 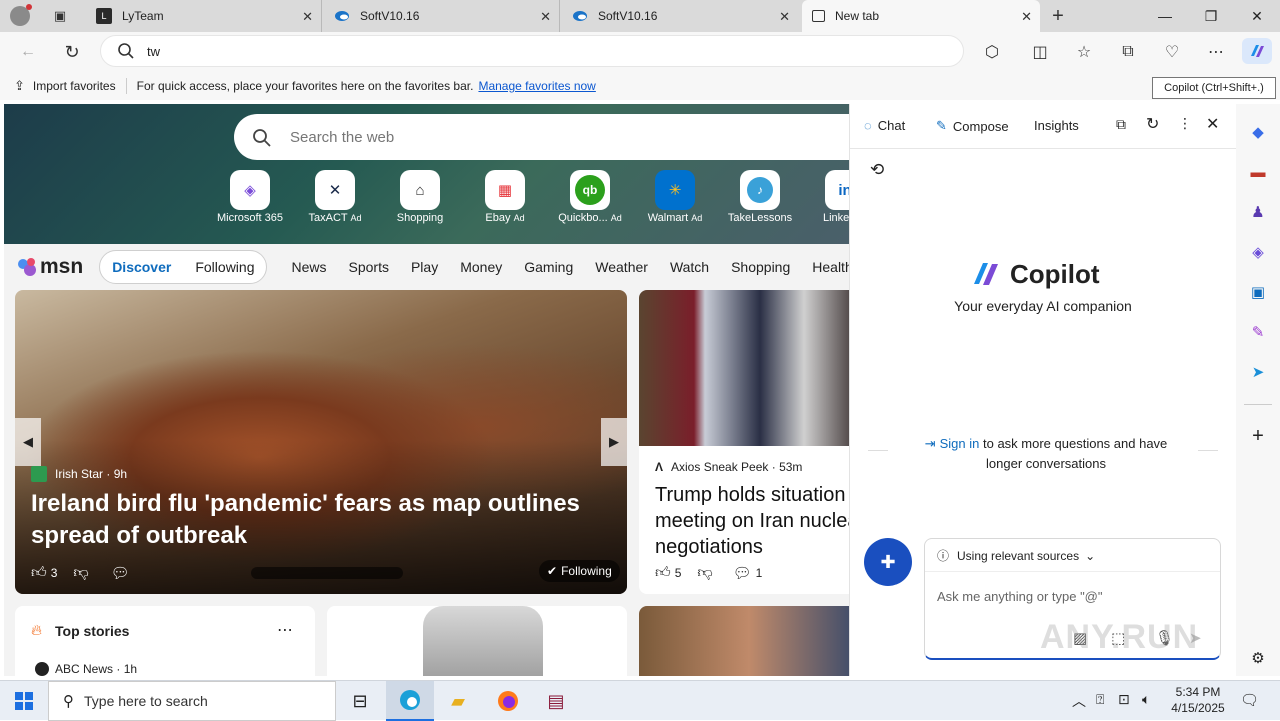 I want to click on windows-start-icon, so click(x=24, y=701).